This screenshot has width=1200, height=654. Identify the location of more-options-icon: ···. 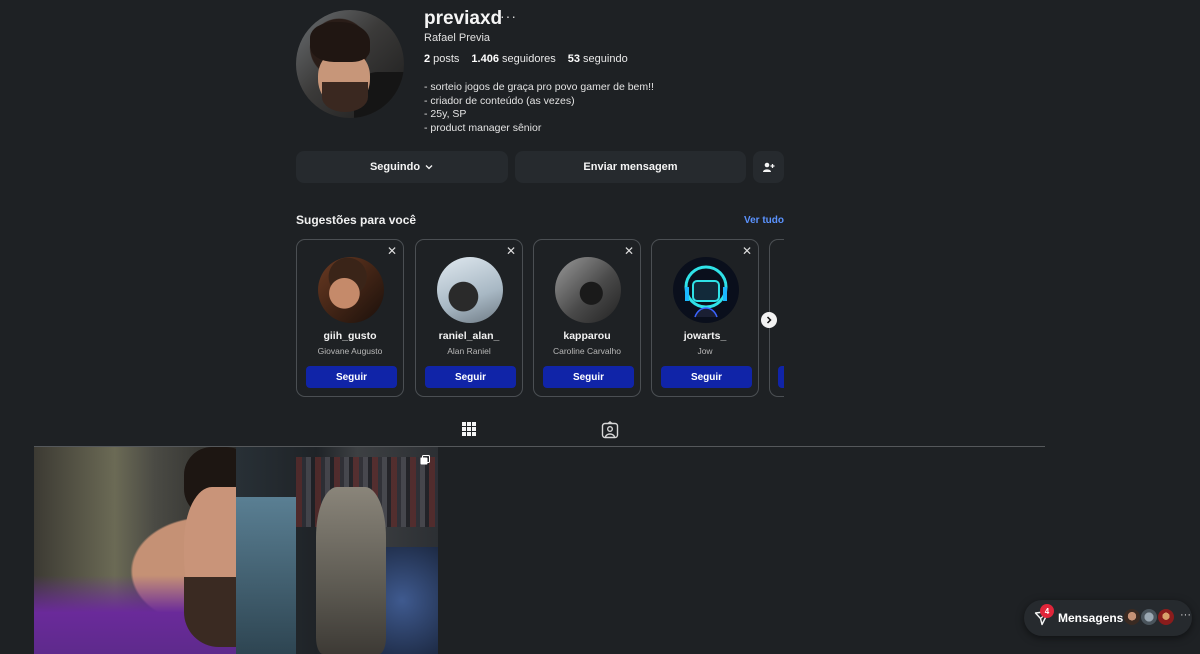
(508, 16).